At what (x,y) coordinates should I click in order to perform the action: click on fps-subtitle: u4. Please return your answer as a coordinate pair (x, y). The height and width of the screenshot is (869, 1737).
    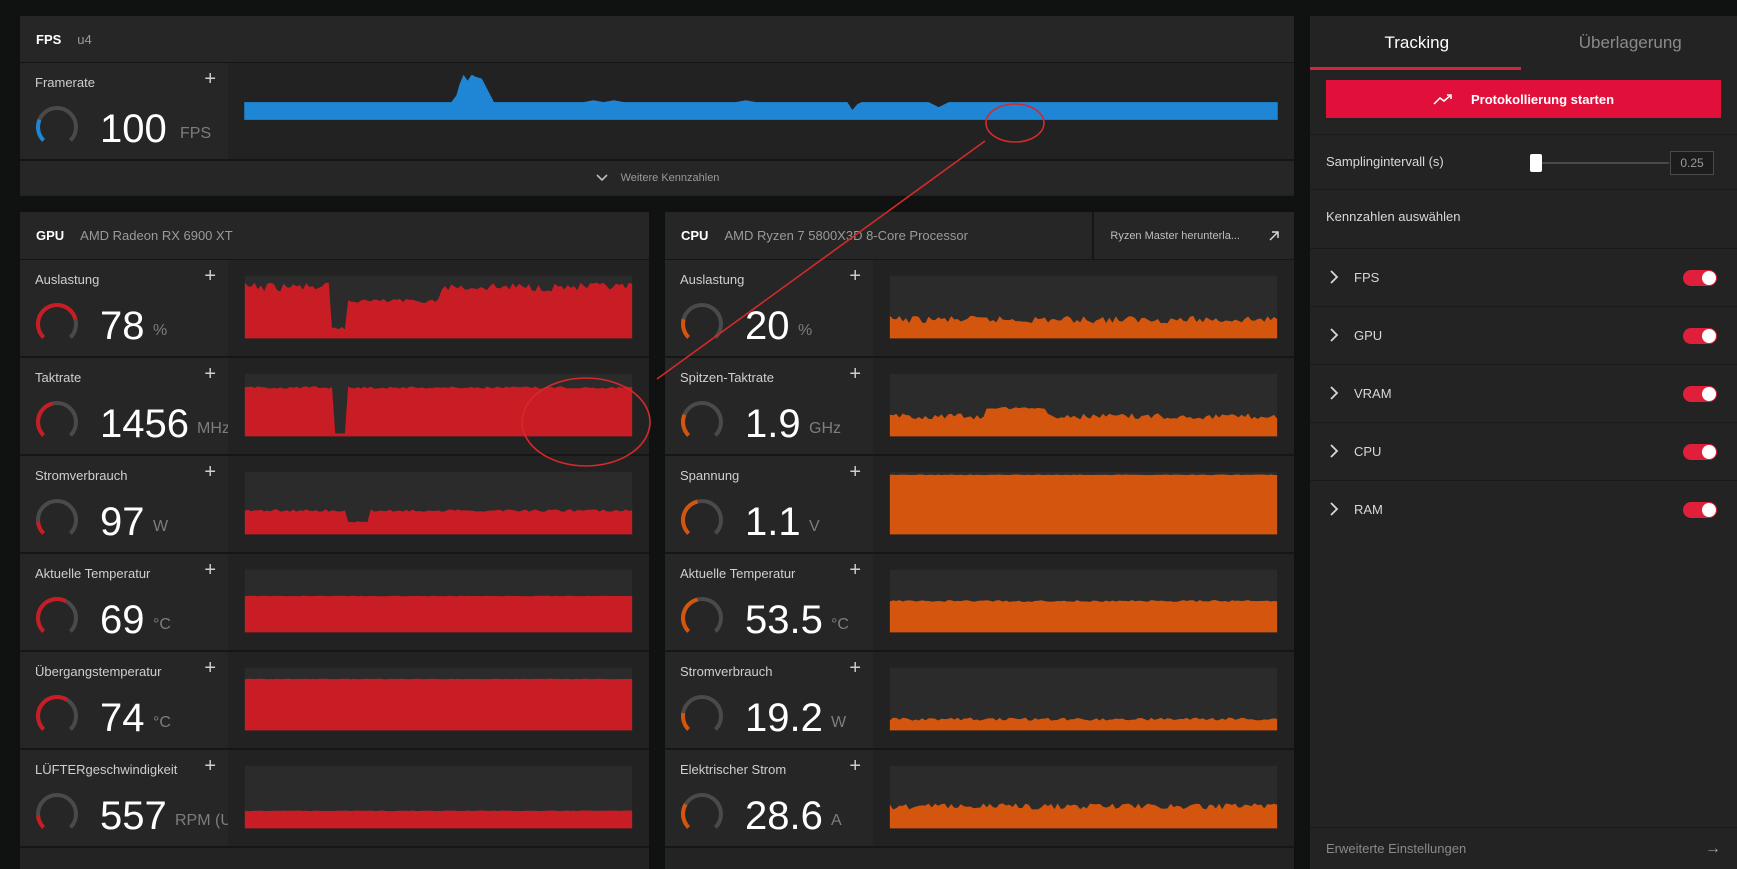
    Looking at the image, I should click on (84, 39).